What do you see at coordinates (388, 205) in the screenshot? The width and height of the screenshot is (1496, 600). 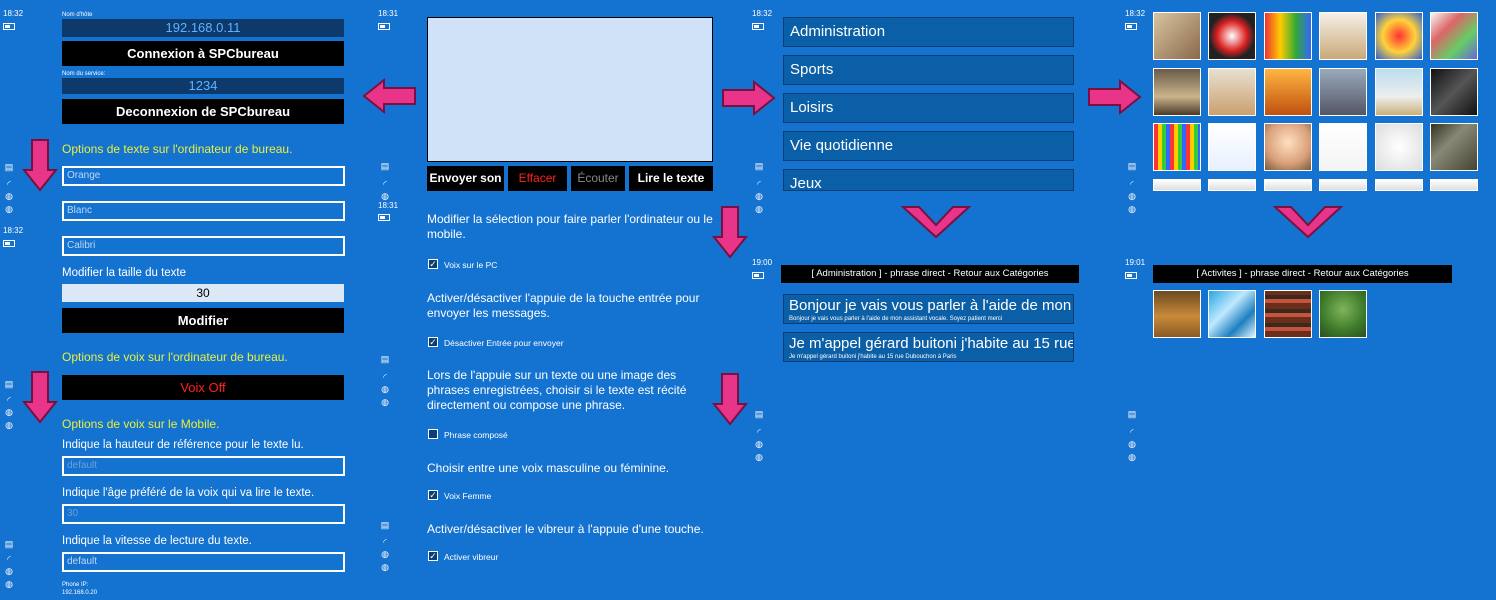 I see `status-time: 18:31` at bounding box center [388, 205].